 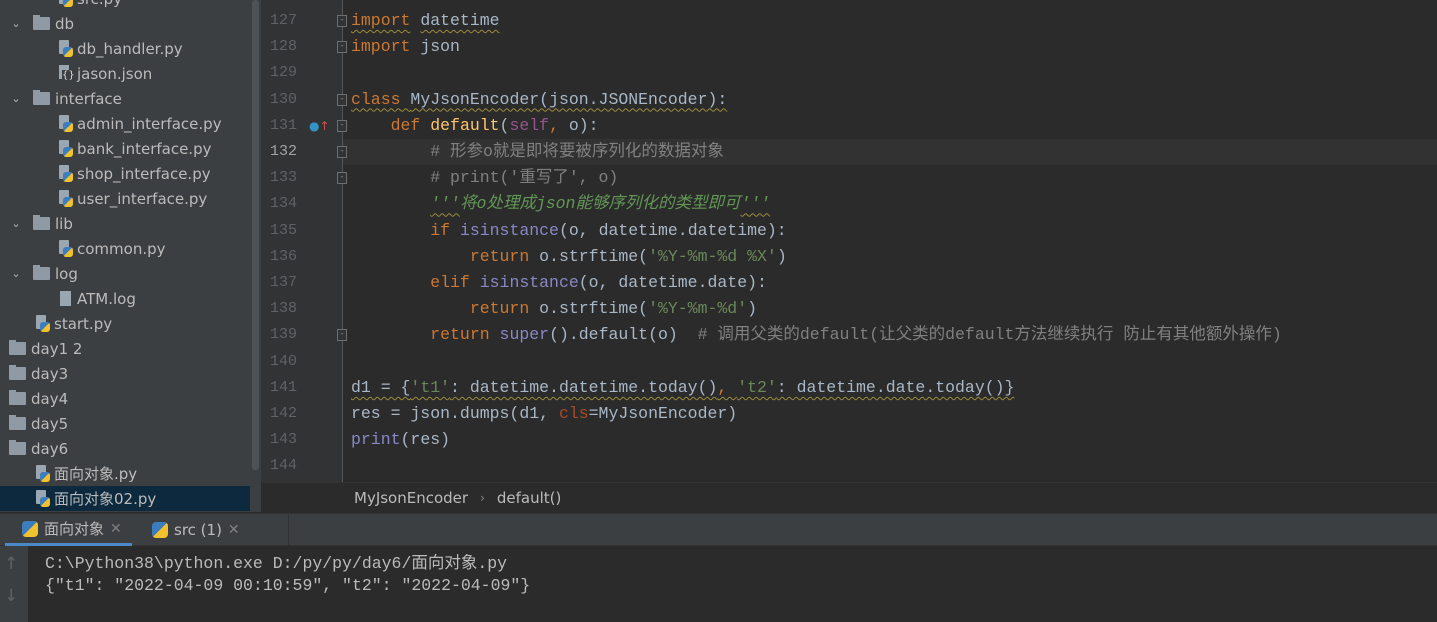 What do you see at coordinates (283, 282) in the screenshot?
I see `line-number: 137` at bounding box center [283, 282].